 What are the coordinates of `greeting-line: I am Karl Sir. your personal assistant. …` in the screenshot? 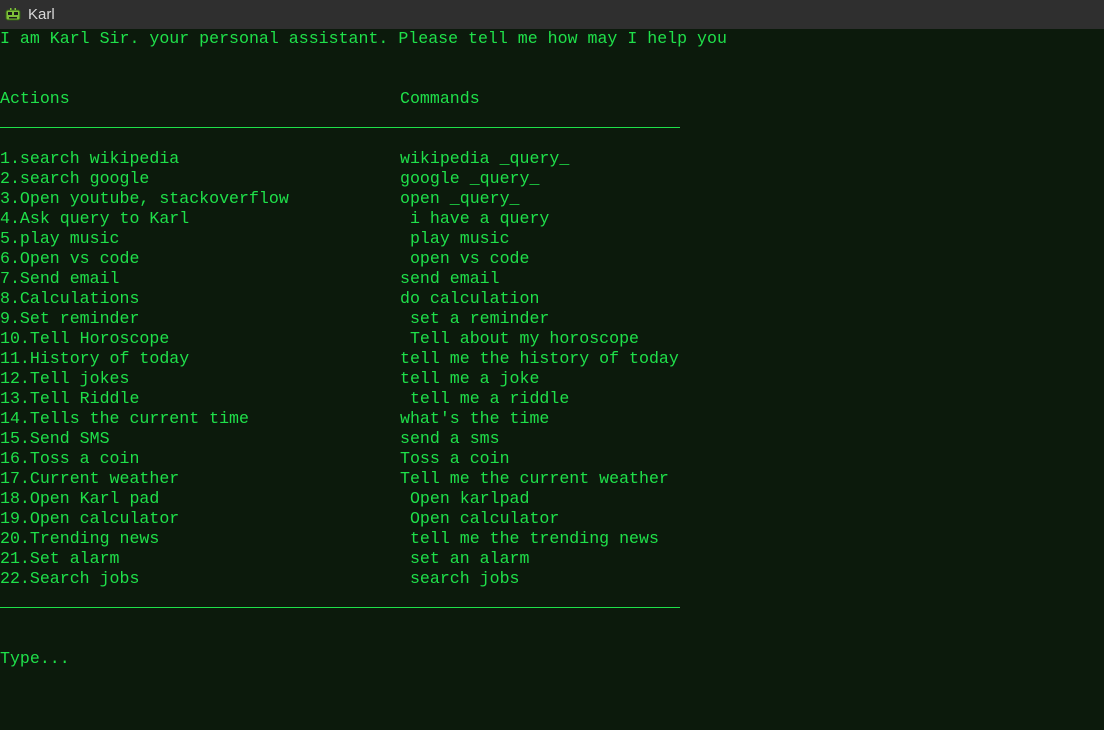 It's located at (363, 38).